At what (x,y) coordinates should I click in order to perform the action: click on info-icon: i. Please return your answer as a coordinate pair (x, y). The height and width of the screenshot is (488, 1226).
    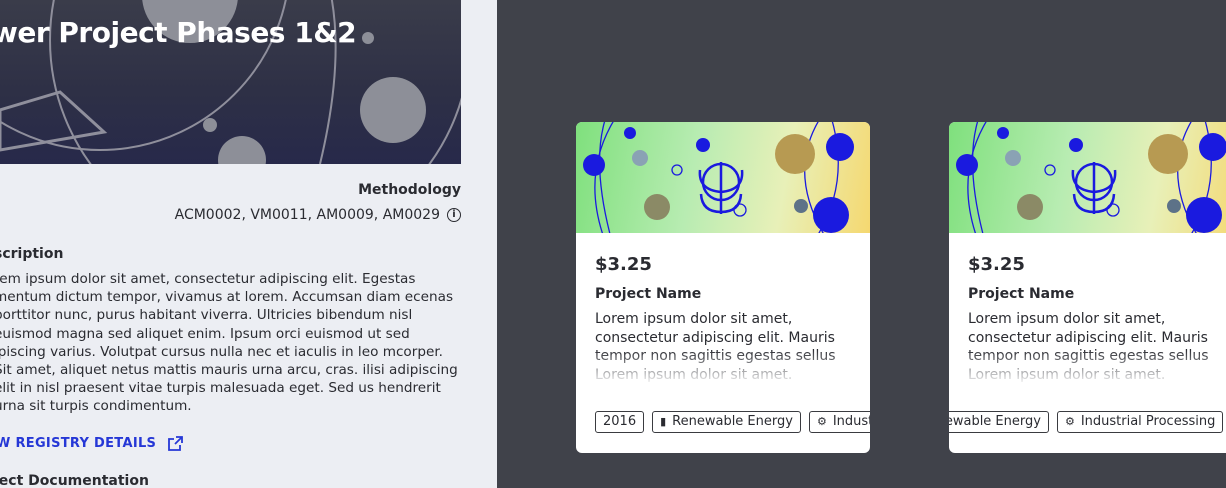
    Looking at the image, I should click on (454, 215).